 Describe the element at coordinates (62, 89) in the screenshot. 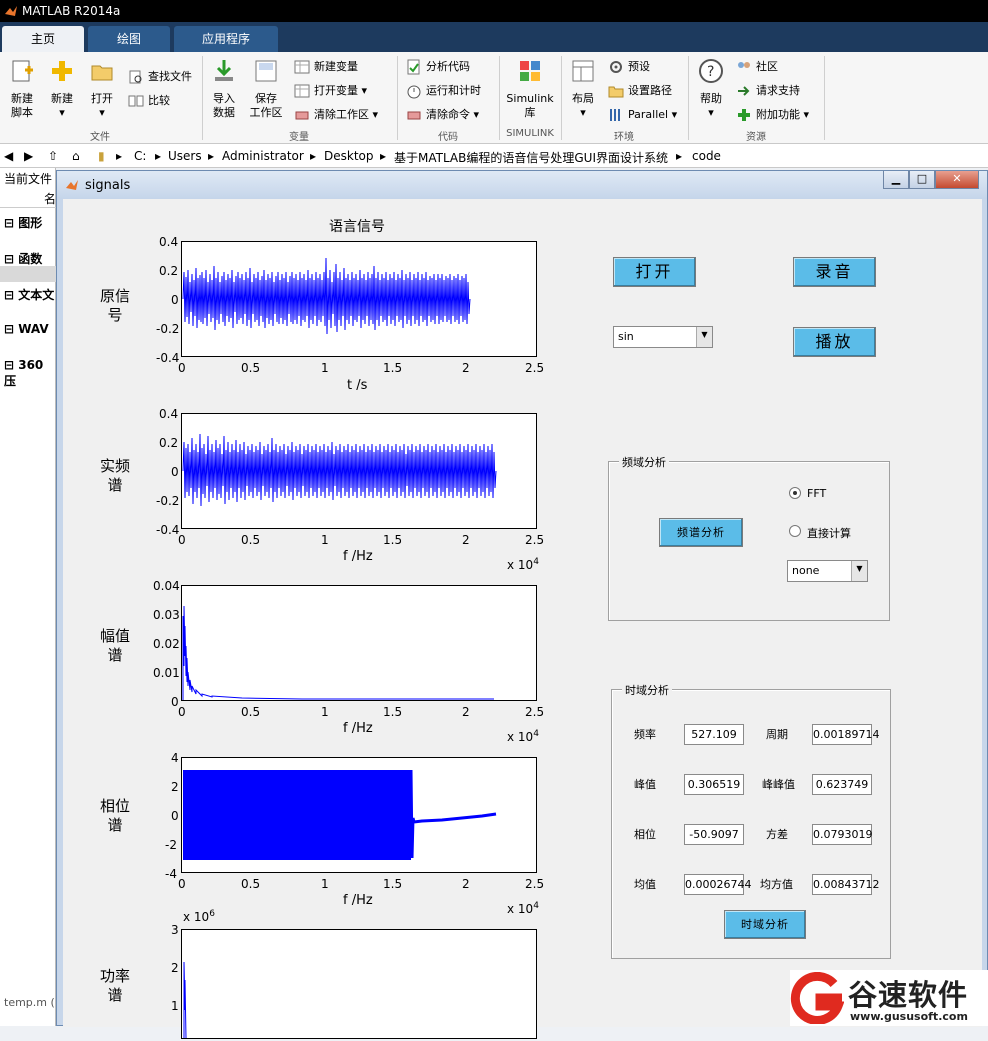

I see `new-button: 新建 ▾` at that location.